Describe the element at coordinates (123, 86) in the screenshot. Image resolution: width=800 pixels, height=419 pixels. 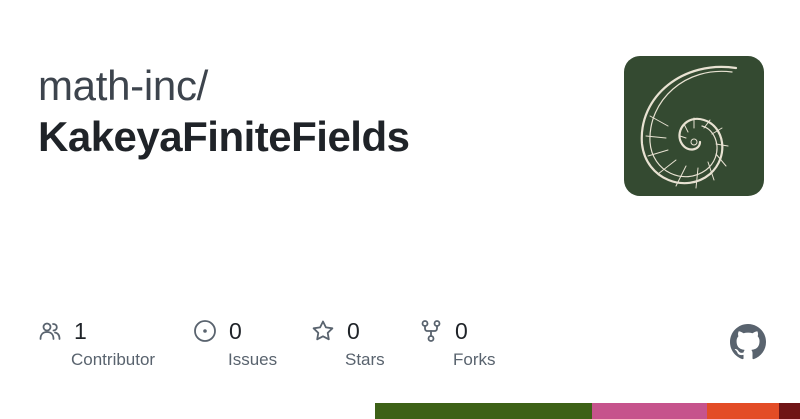
I see `repo-owner: math-inc/` at that location.